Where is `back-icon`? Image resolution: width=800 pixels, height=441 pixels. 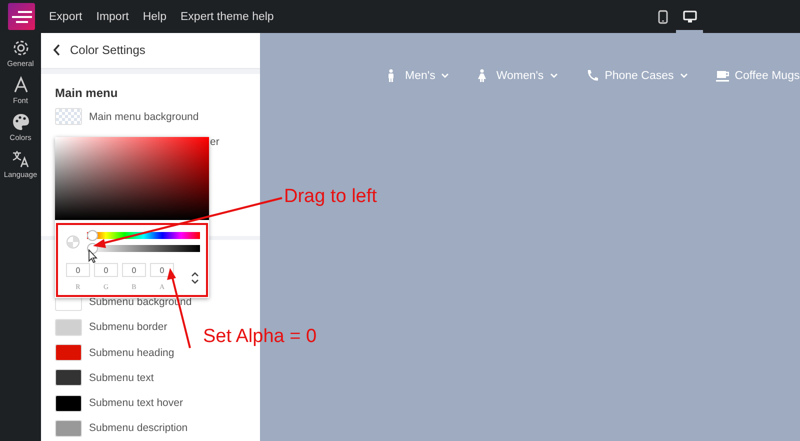 back-icon is located at coordinates (57, 50).